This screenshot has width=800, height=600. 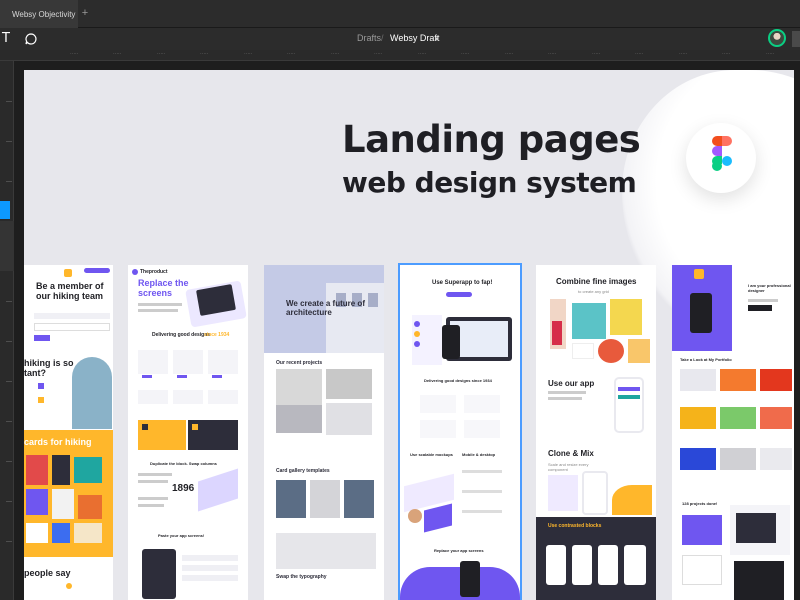 I want to click on card4-section2b: Mobile & desktop, so click(x=479, y=454).